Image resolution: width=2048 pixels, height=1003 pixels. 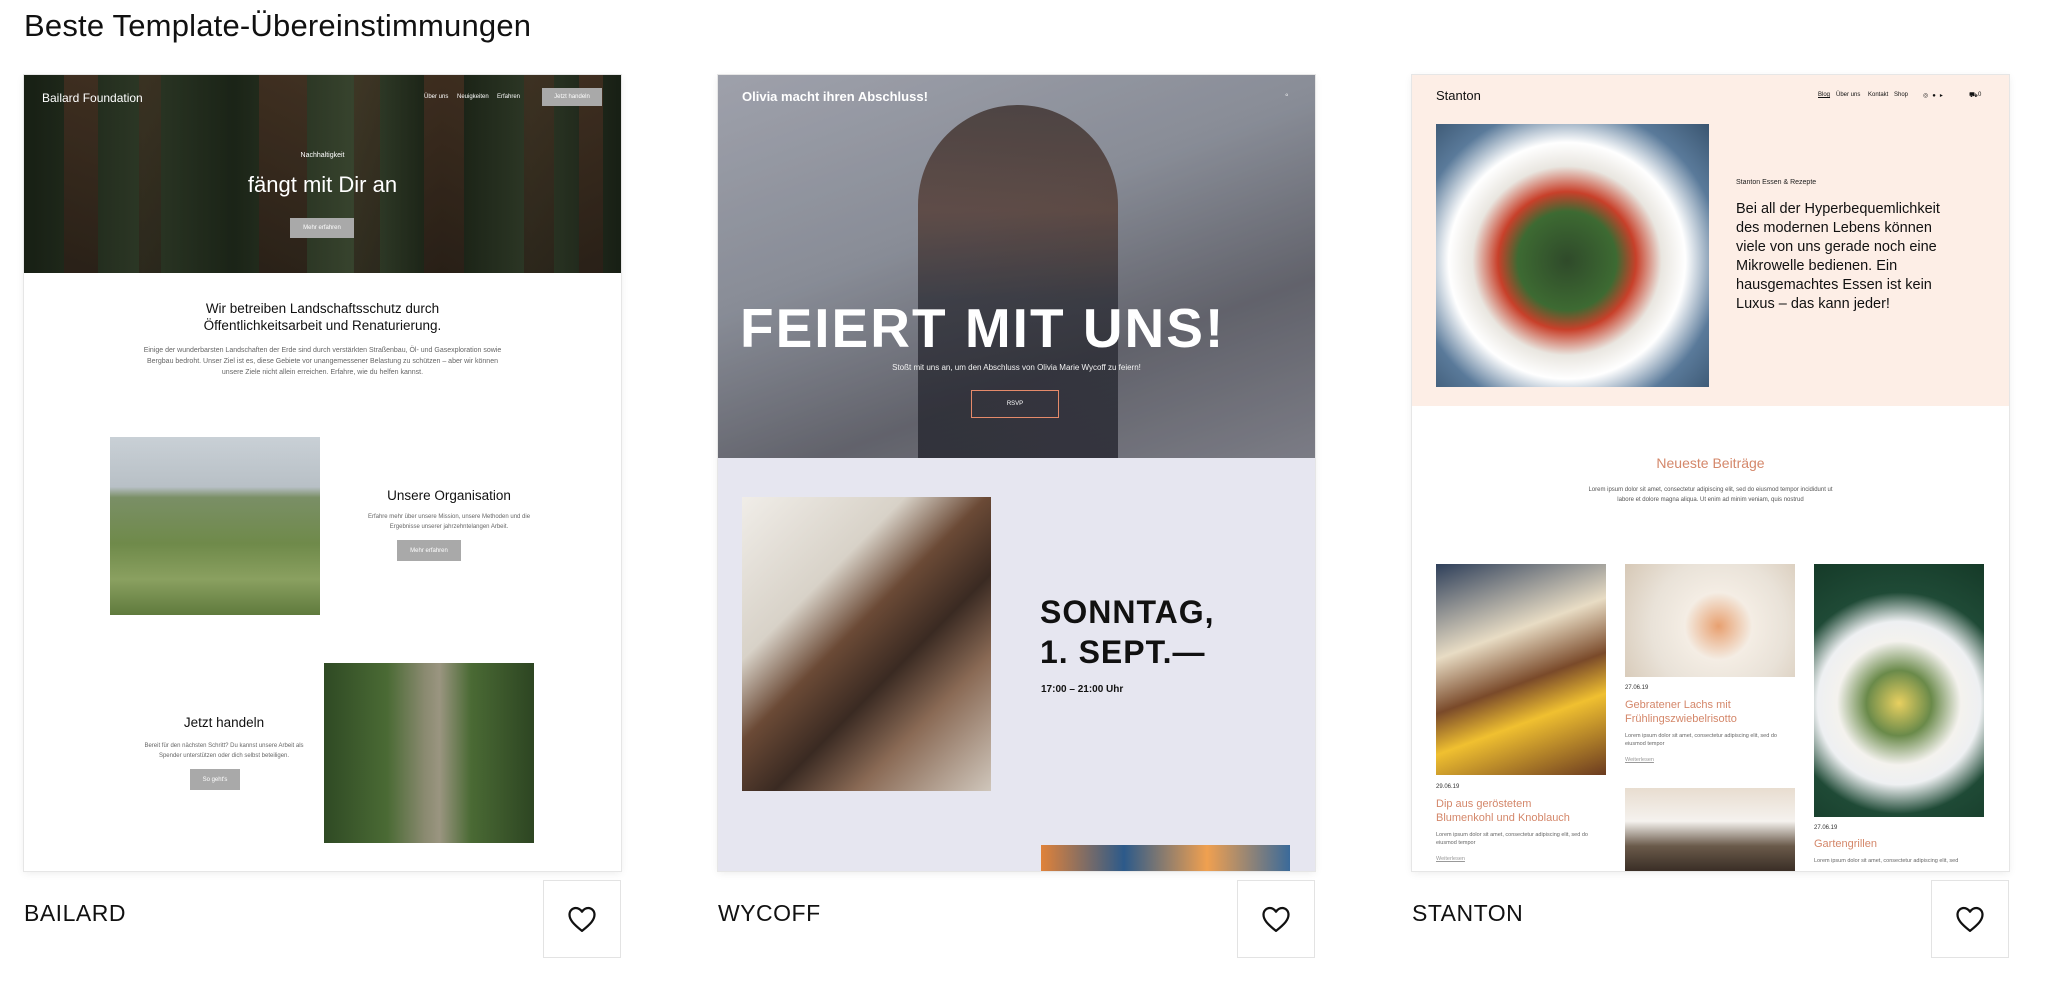 I want to click on nav-cta-button: Jetzt handeln, so click(x=572, y=97).